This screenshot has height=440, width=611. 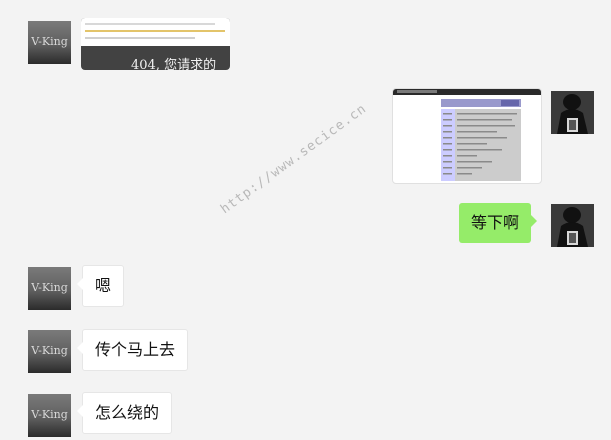 What do you see at coordinates (294, 159) in the screenshot?
I see `watermark-text: http://www.secice.cn` at bounding box center [294, 159].